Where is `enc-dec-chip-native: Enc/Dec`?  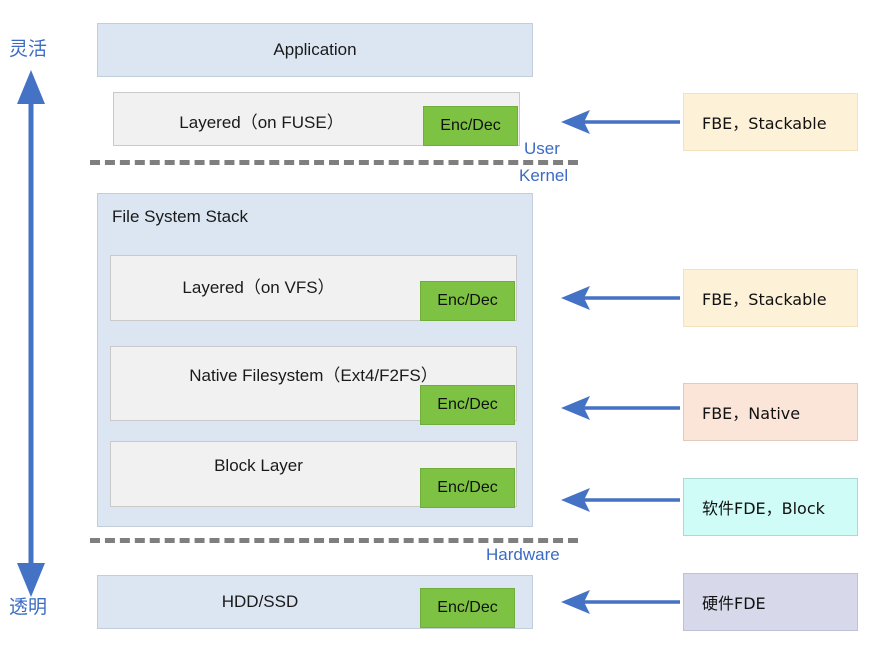 enc-dec-chip-native: Enc/Dec is located at coordinates (467, 405).